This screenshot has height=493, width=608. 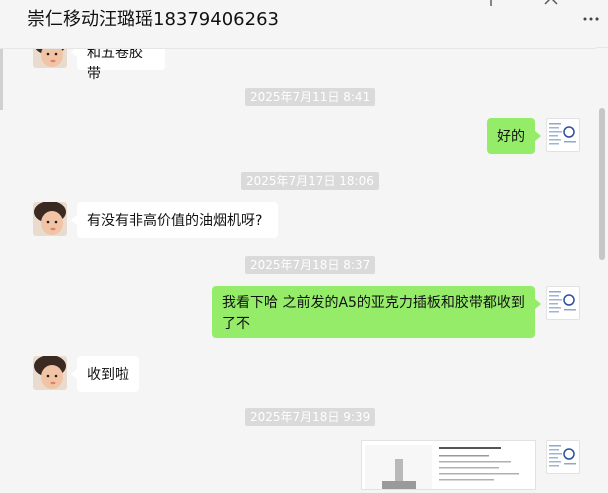 What do you see at coordinates (175, 221) in the screenshot?
I see `message-text: 有没有非高价值的油烟机呀?` at bounding box center [175, 221].